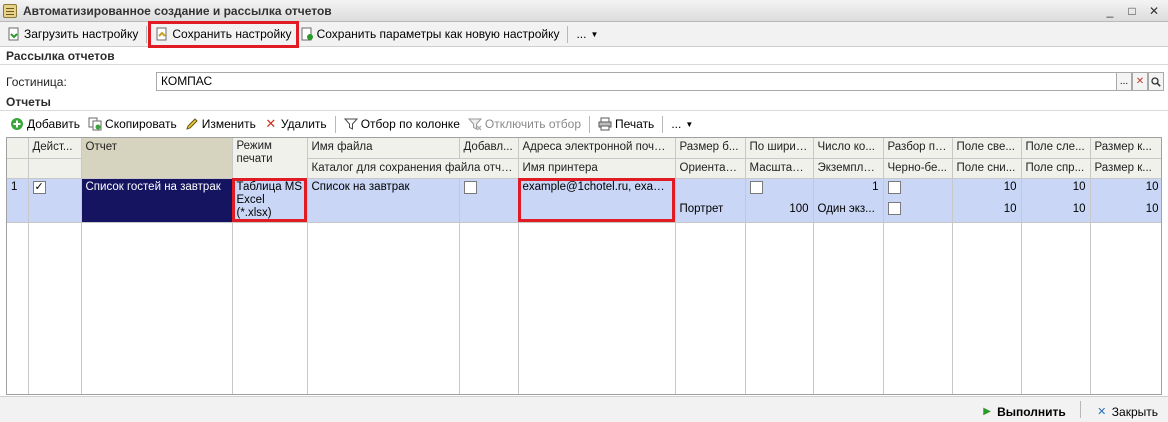 This screenshot has height=422, width=1168. Describe the element at coordinates (1156, 81) in the screenshot. I see `hotel-search-button` at that location.